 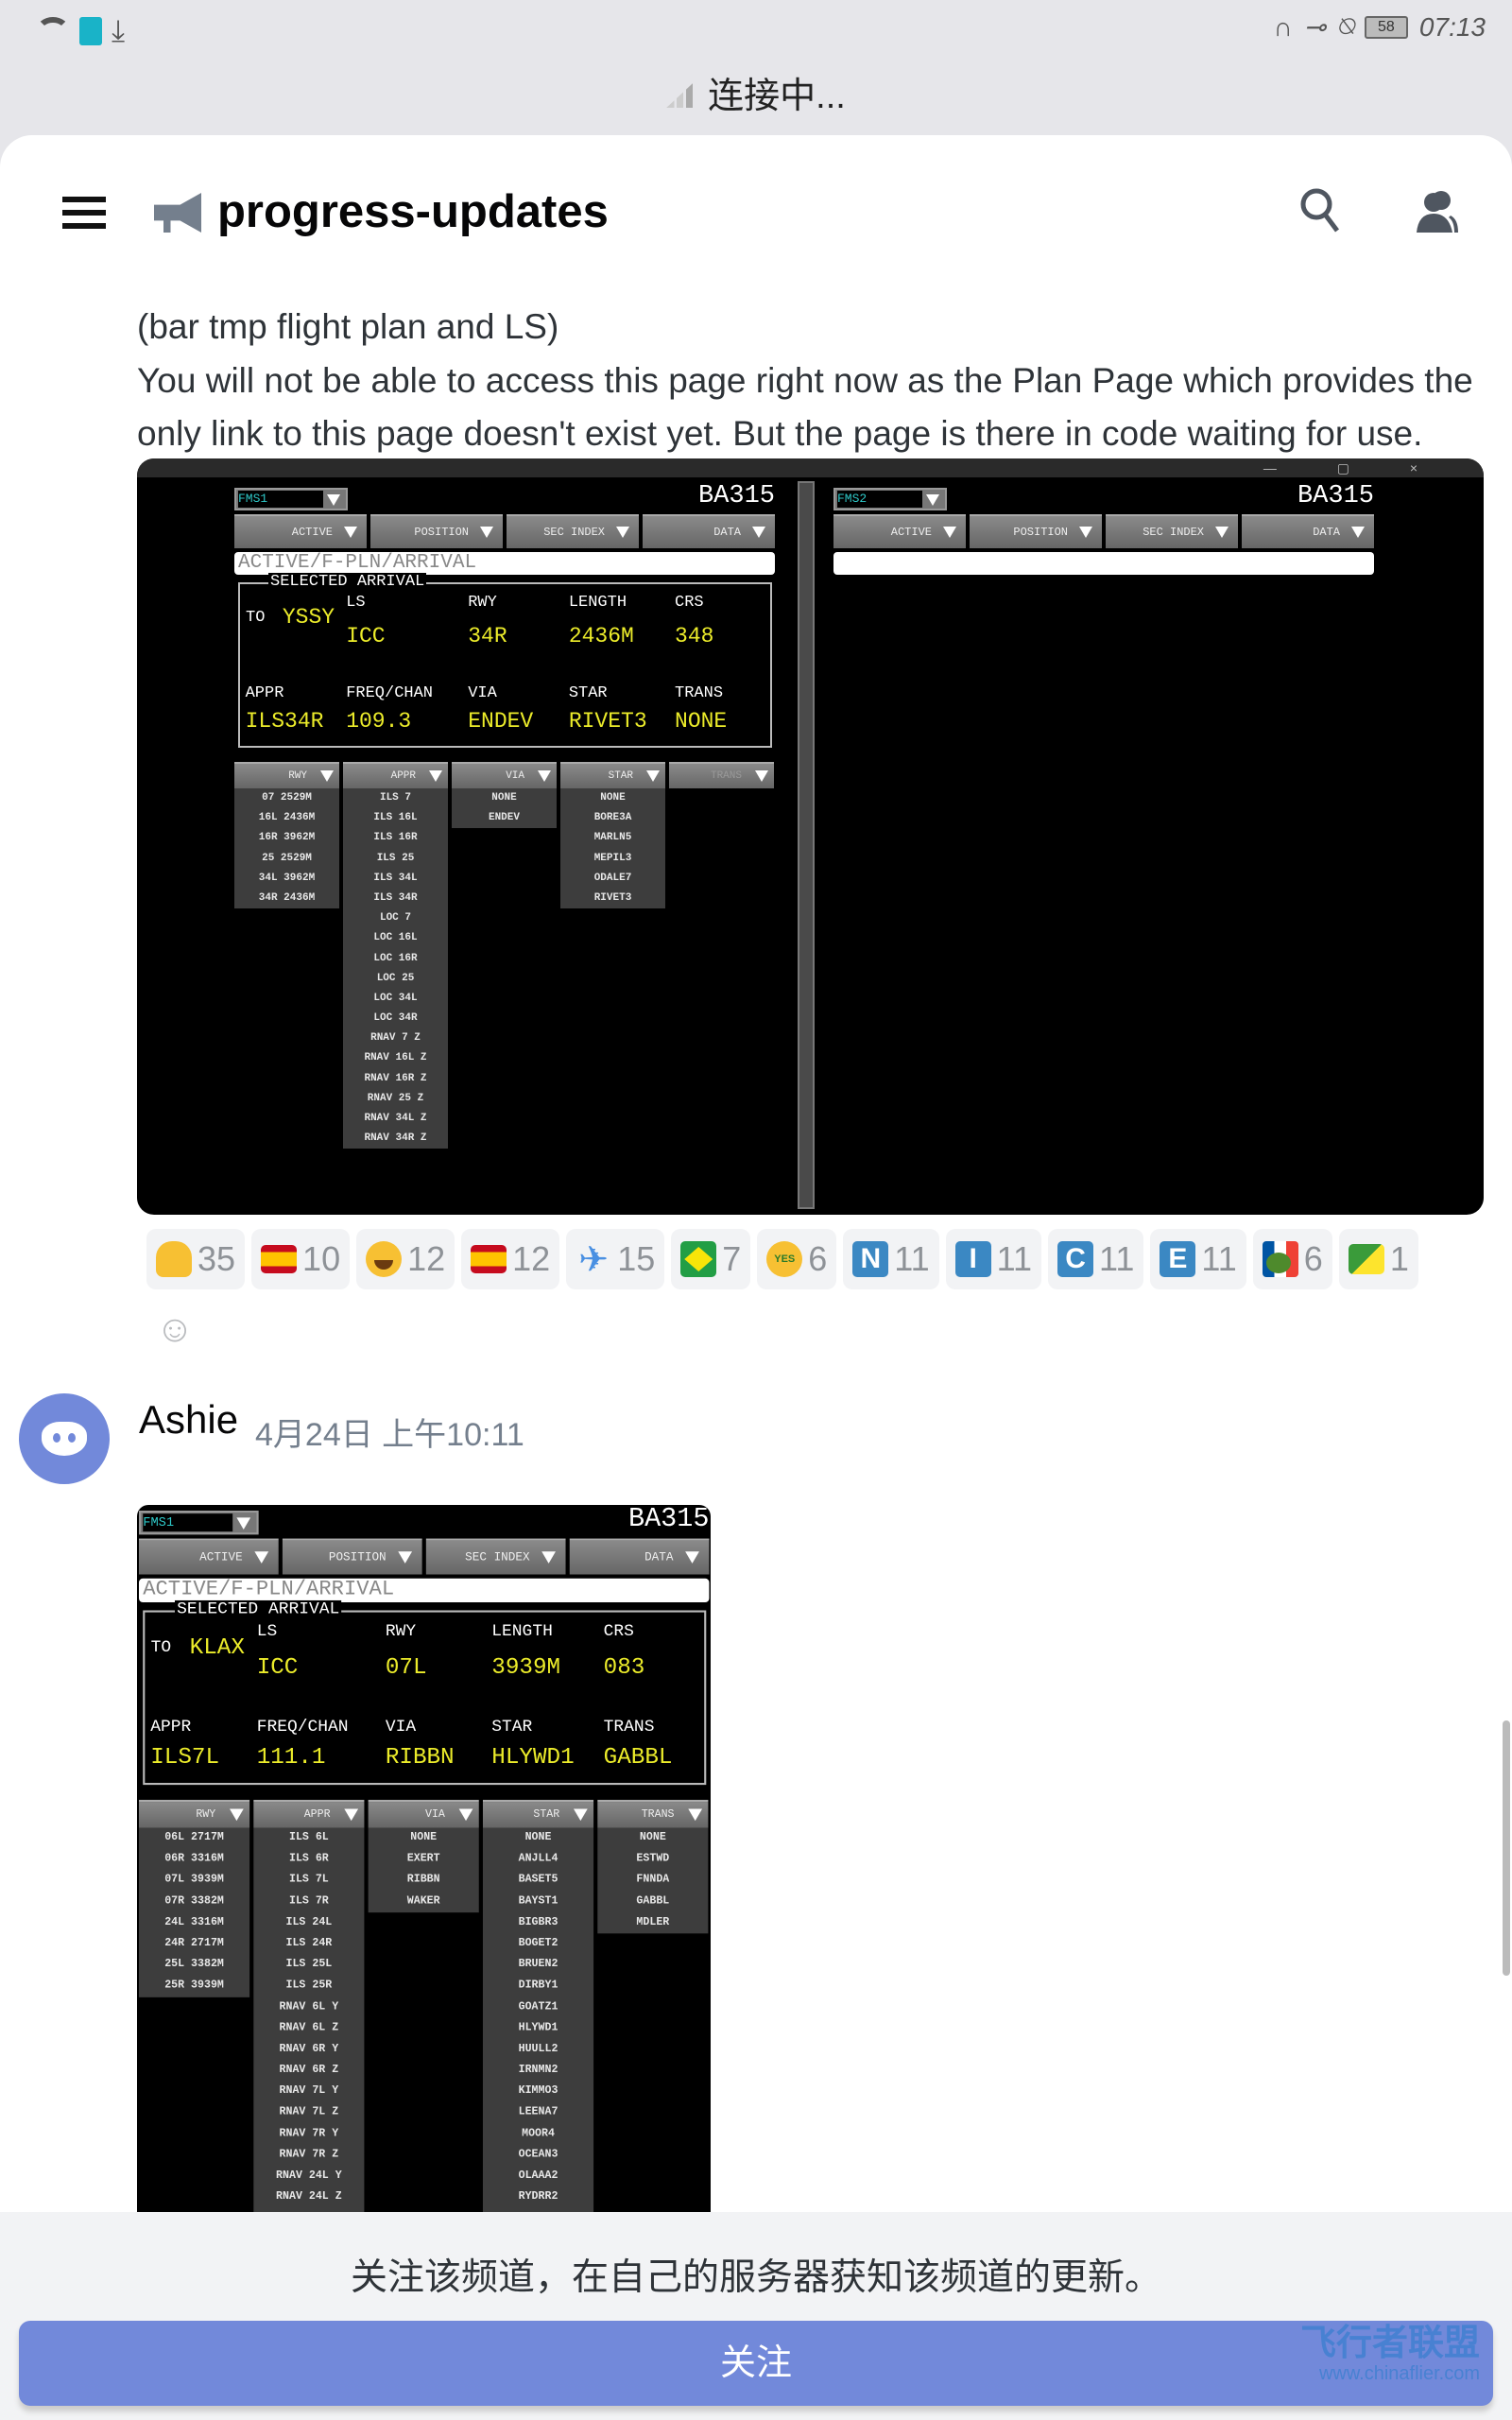 I want to click on dropdown-option: ILS 25L, so click(x=308, y=1965).